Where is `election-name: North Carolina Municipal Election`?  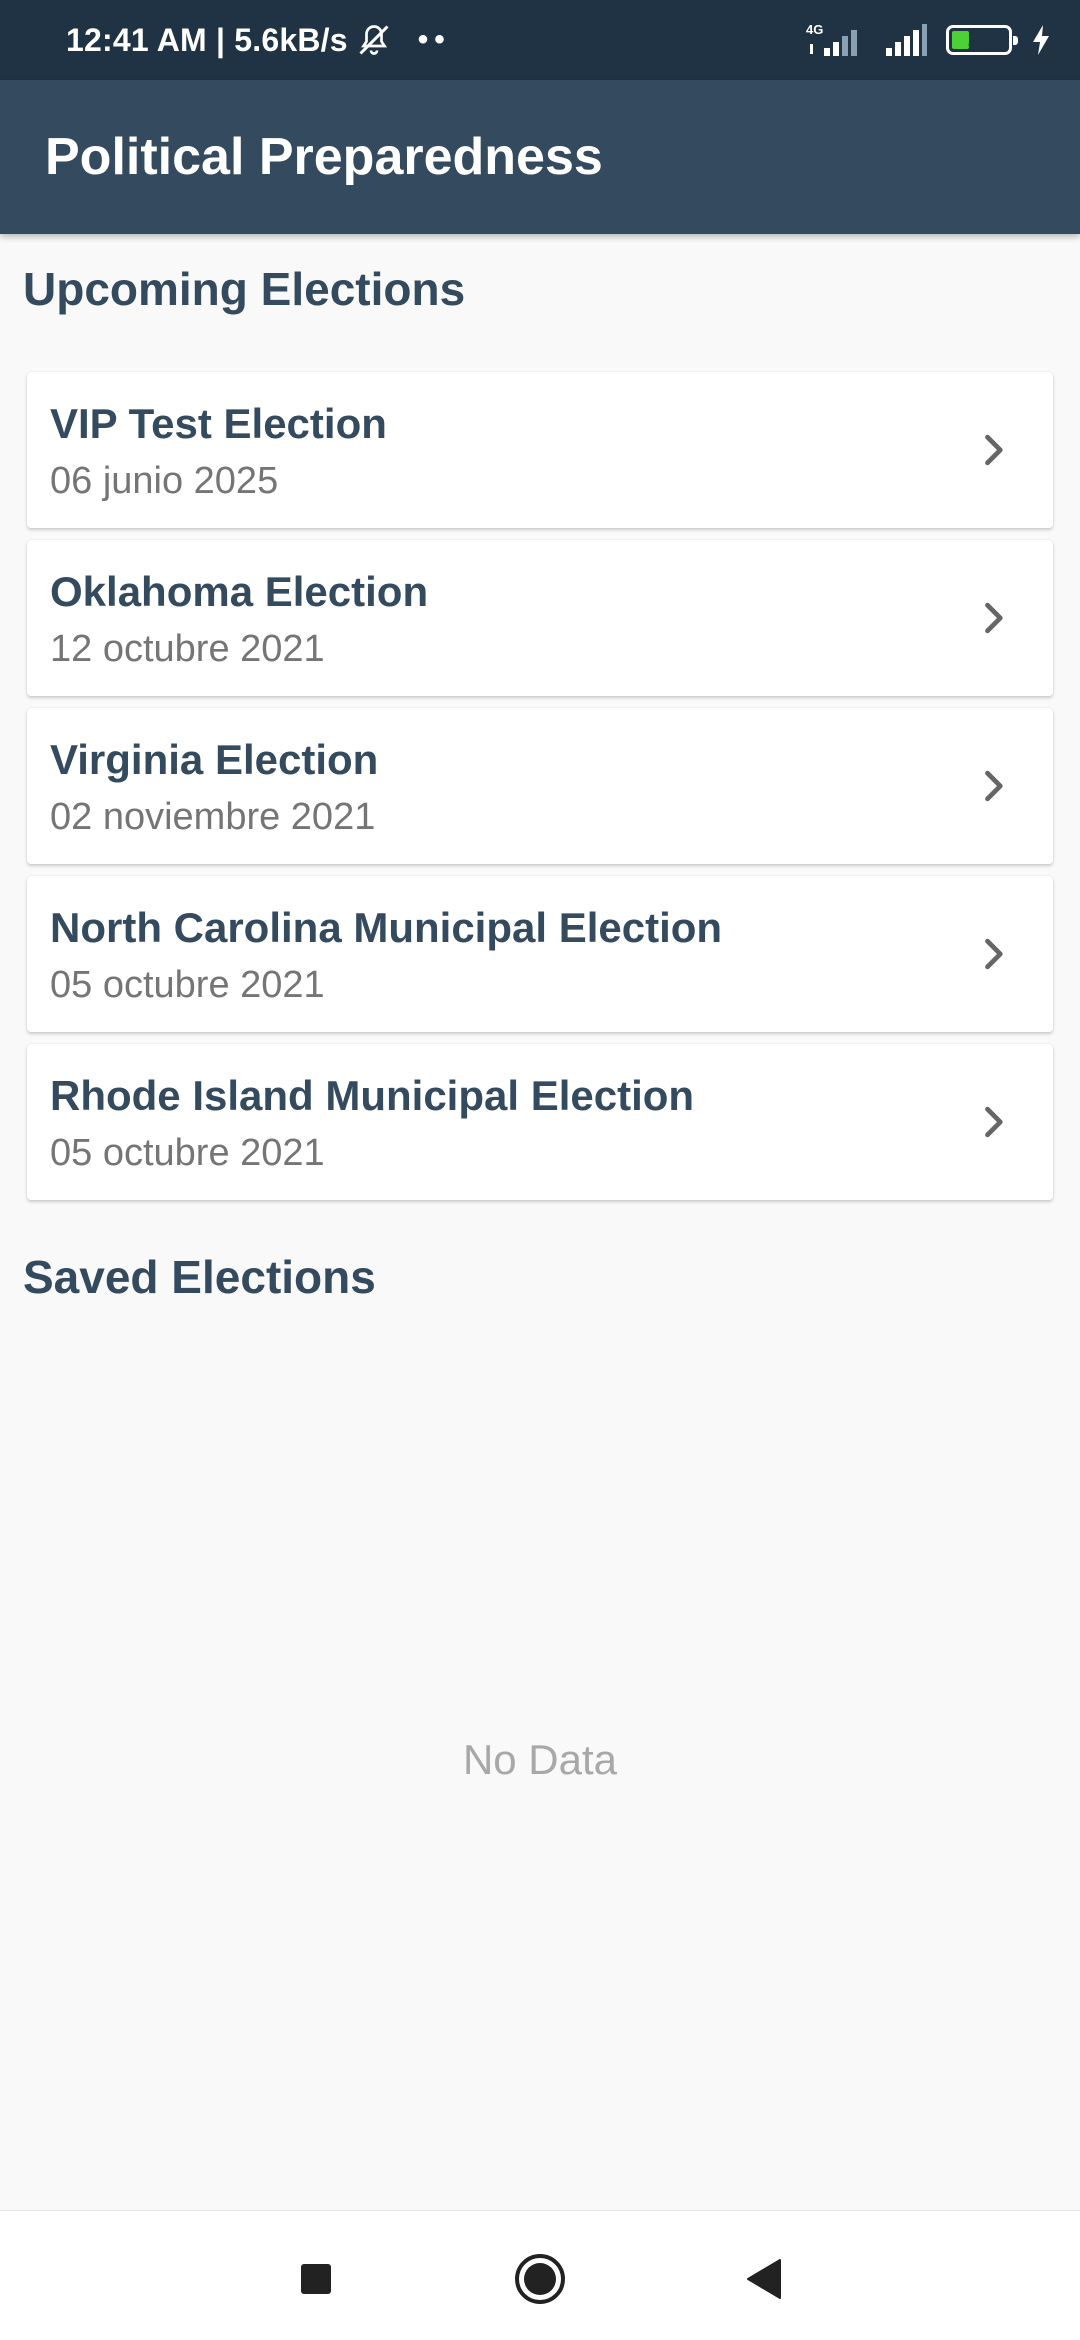 election-name: North Carolina Municipal Election is located at coordinates (386, 927).